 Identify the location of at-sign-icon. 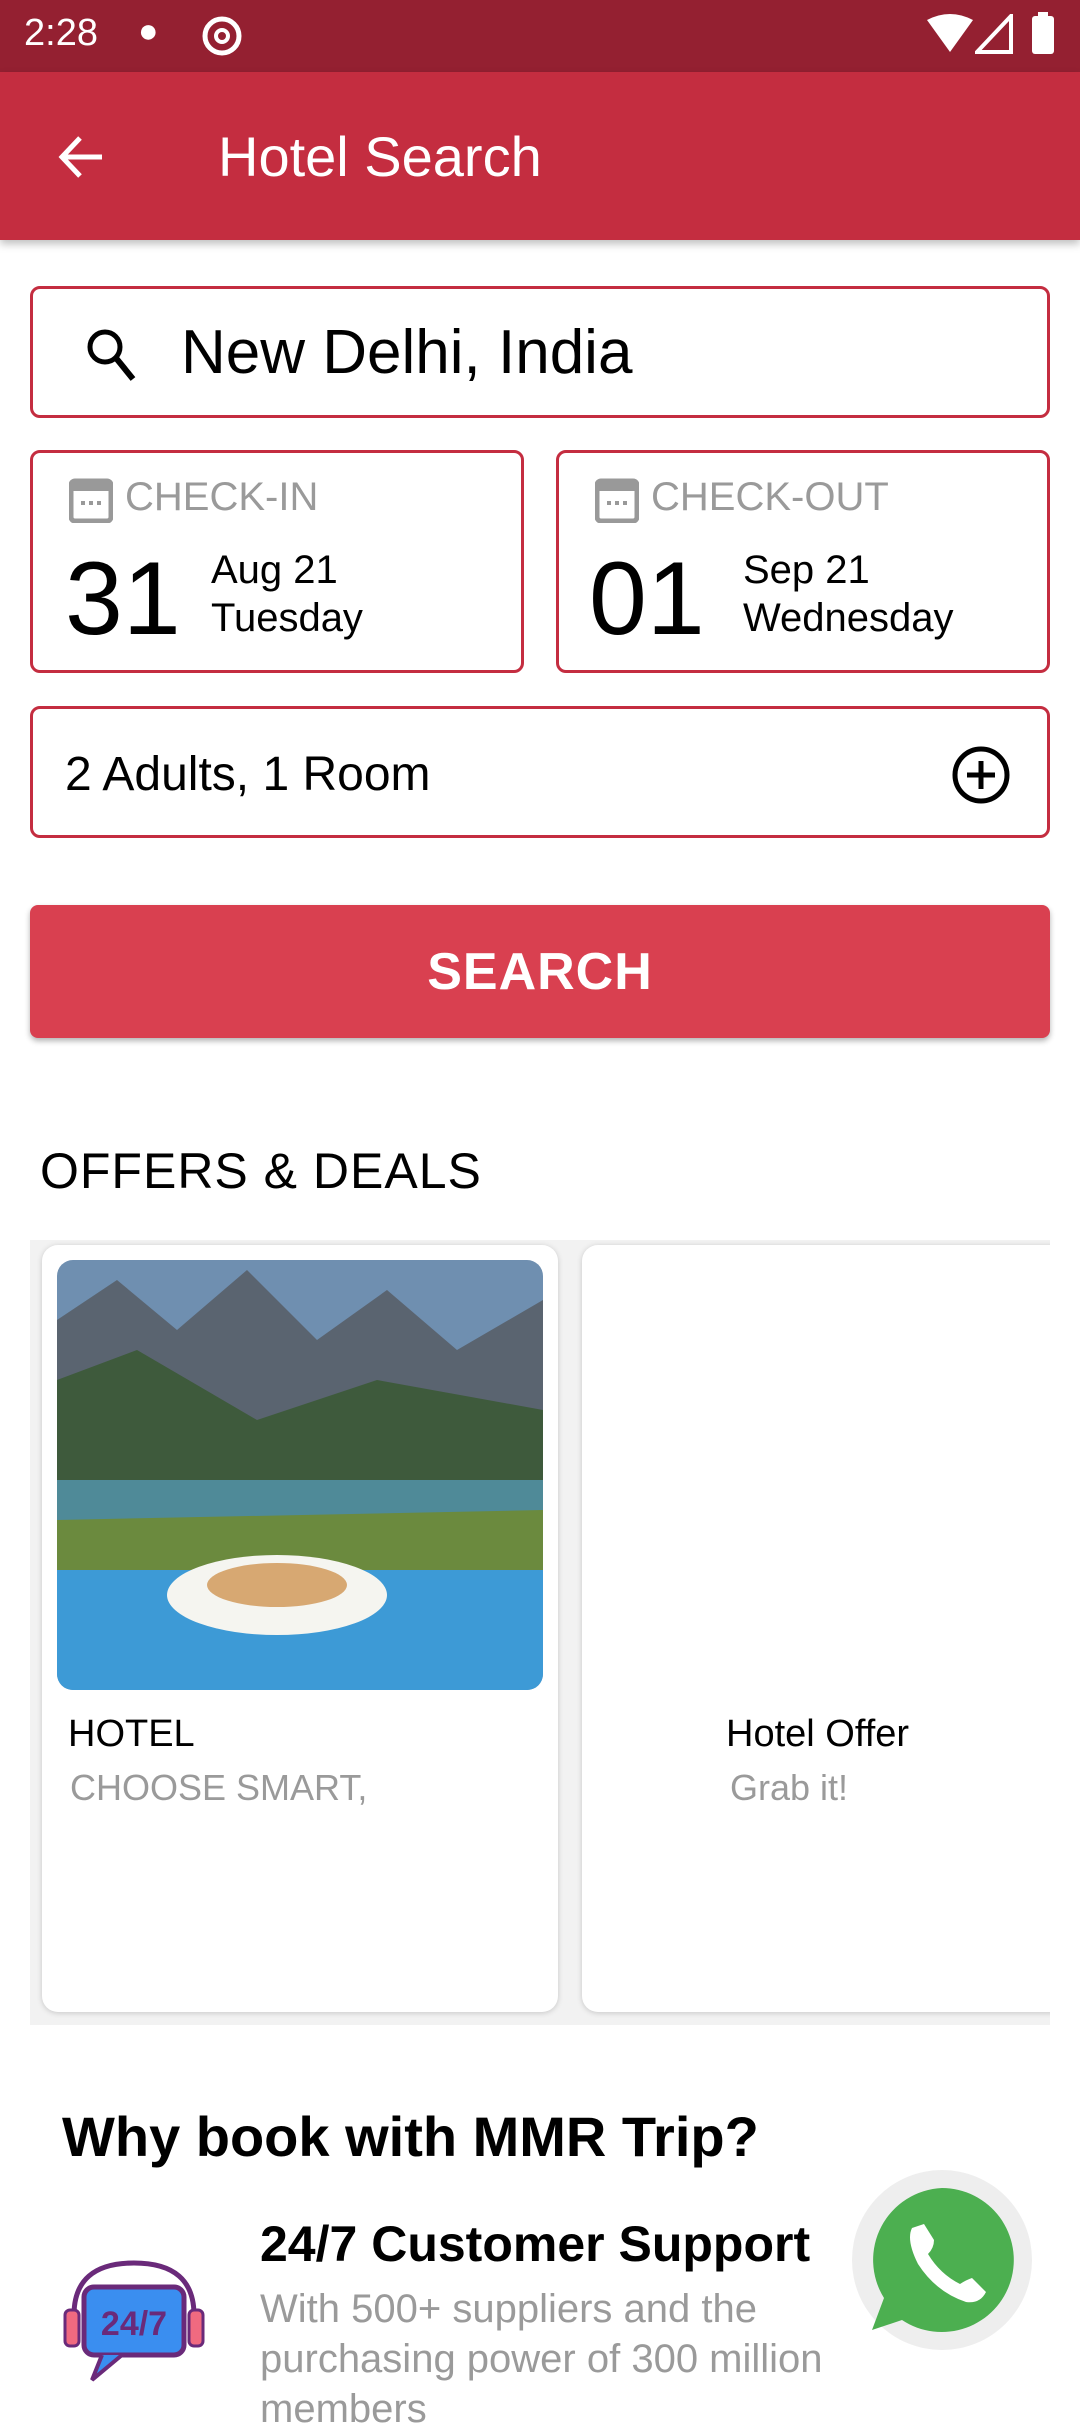
(222, 36).